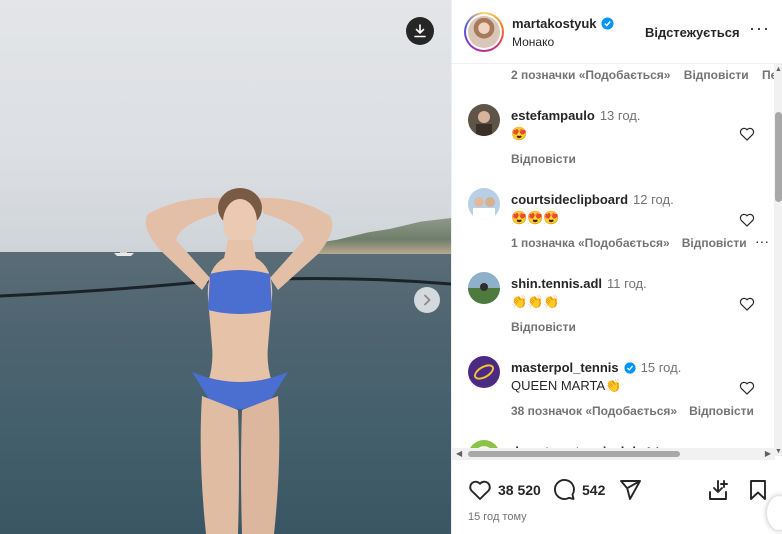 This screenshot has width=782, height=534. Describe the element at coordinates (594, 411) in the screenshot. I see `comment-likes: 38 позначок «Подобається»` at that location.